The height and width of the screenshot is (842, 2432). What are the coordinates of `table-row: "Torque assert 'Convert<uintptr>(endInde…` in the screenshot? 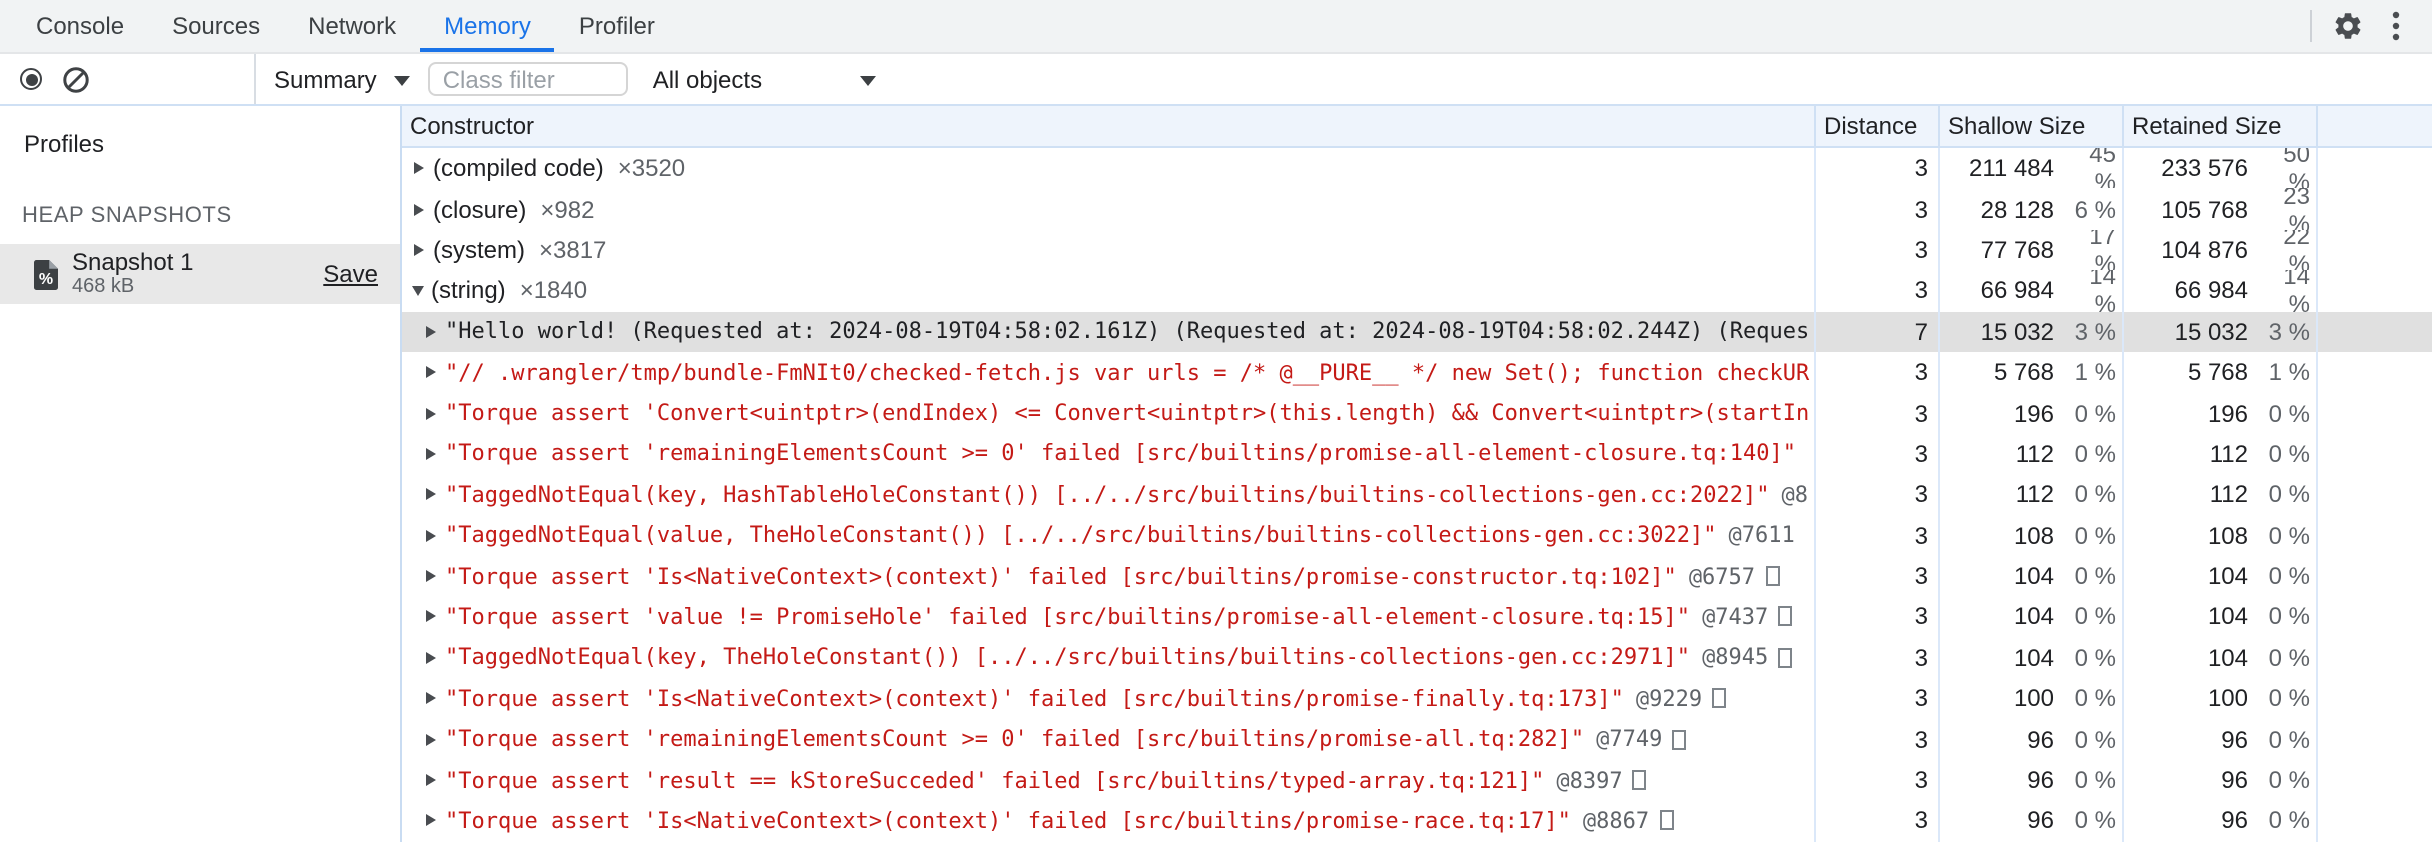 It's located at (1417, 413).